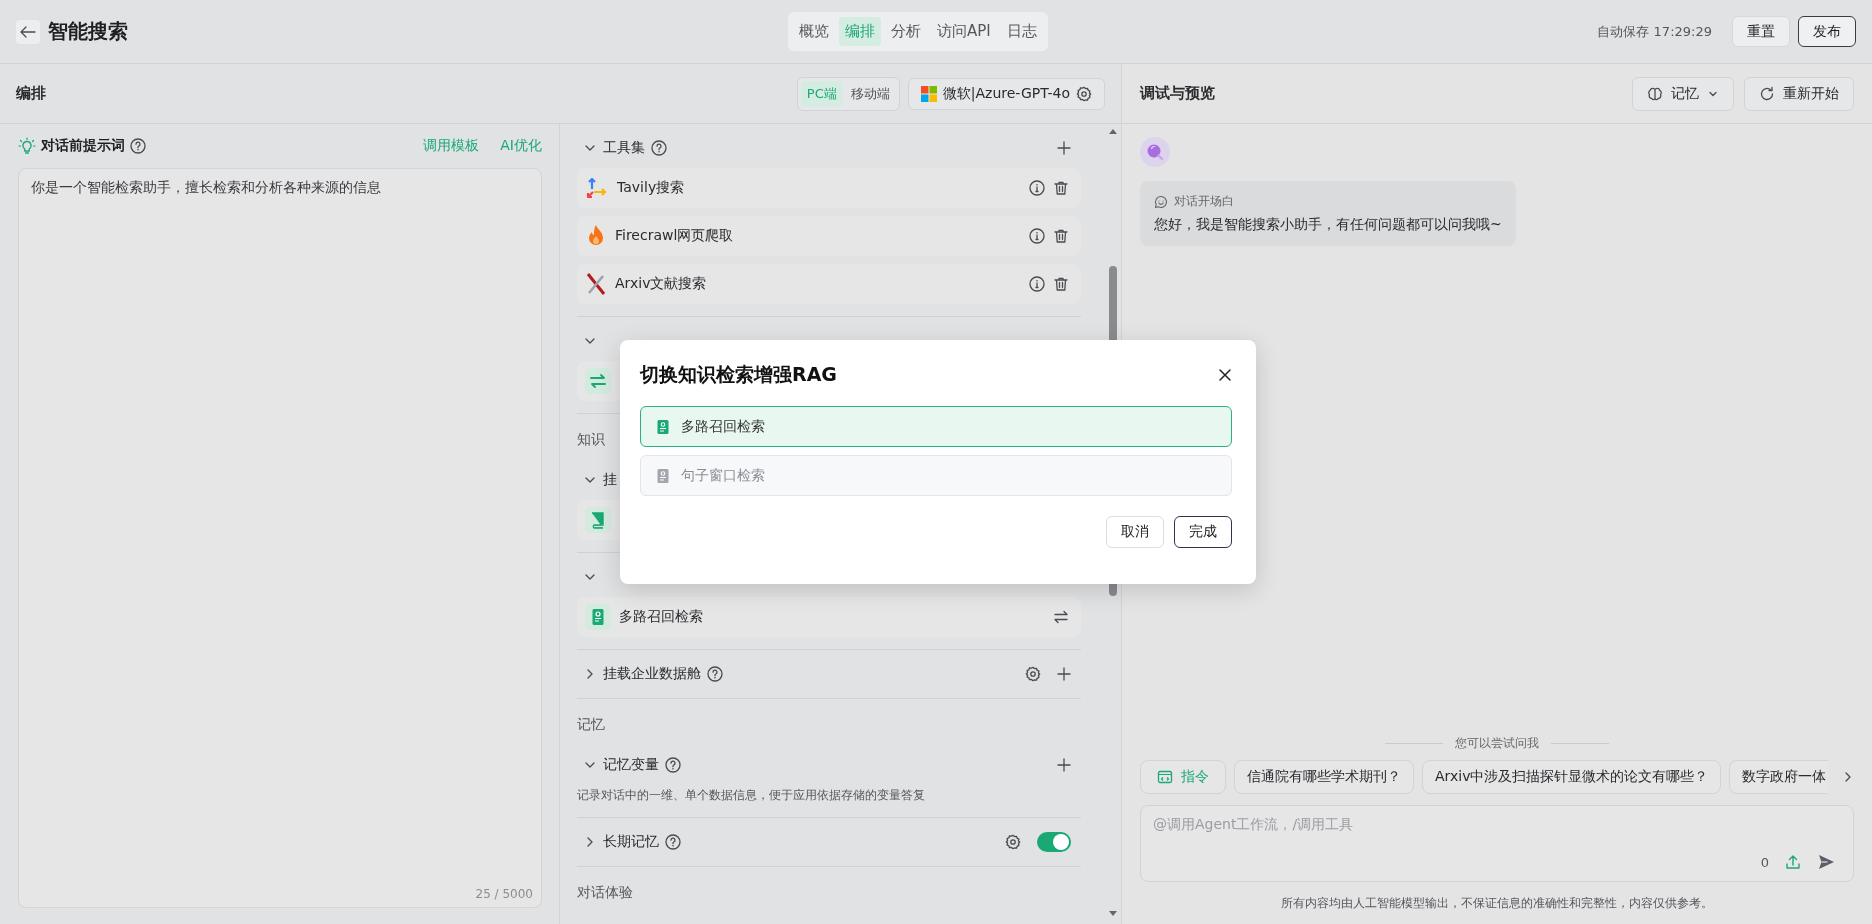  I want to click on toggle-switch, so click(1054, 842).